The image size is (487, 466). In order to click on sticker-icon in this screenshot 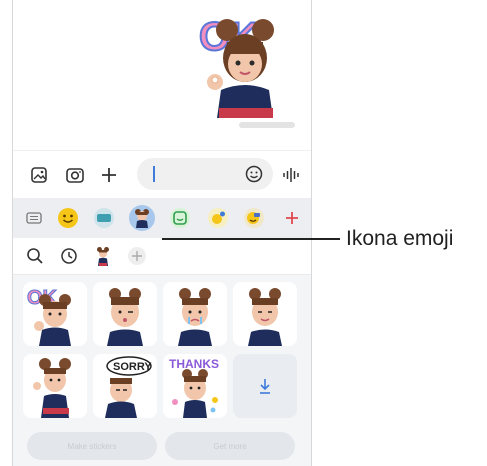, I will do `click(180, 218)`.